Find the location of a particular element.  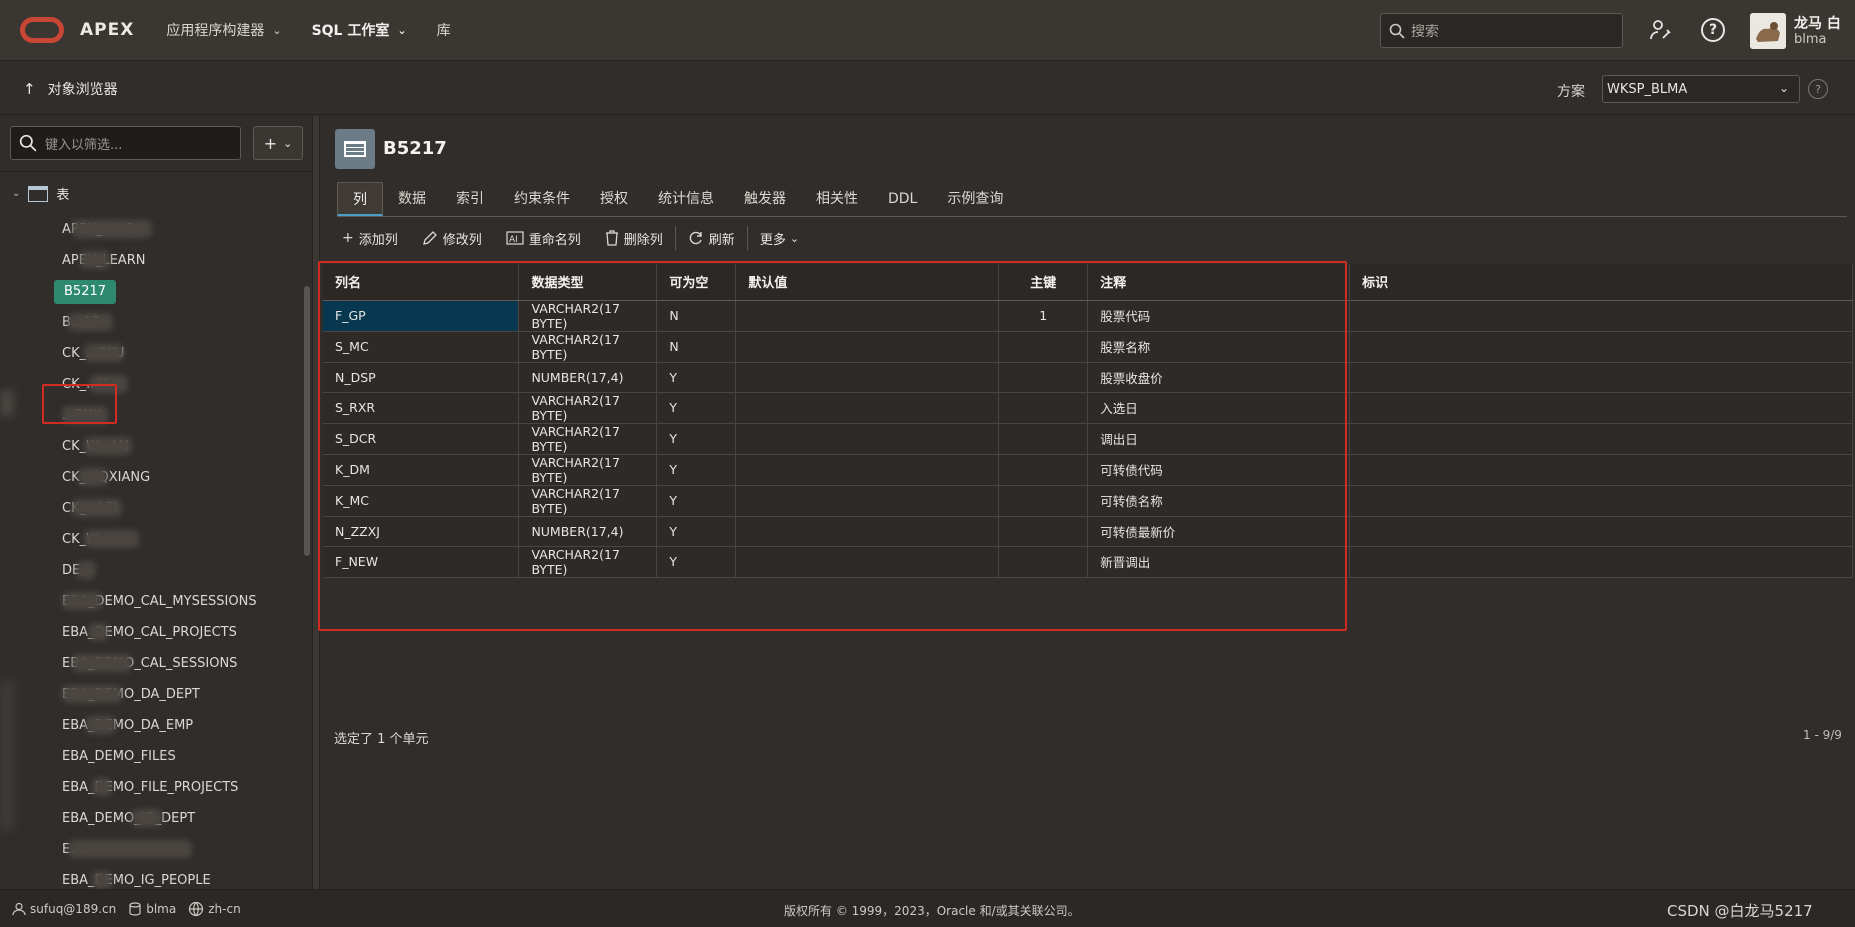

tree-item-table: EBA_DEMO_FILES is located at coordinates (159, 756).